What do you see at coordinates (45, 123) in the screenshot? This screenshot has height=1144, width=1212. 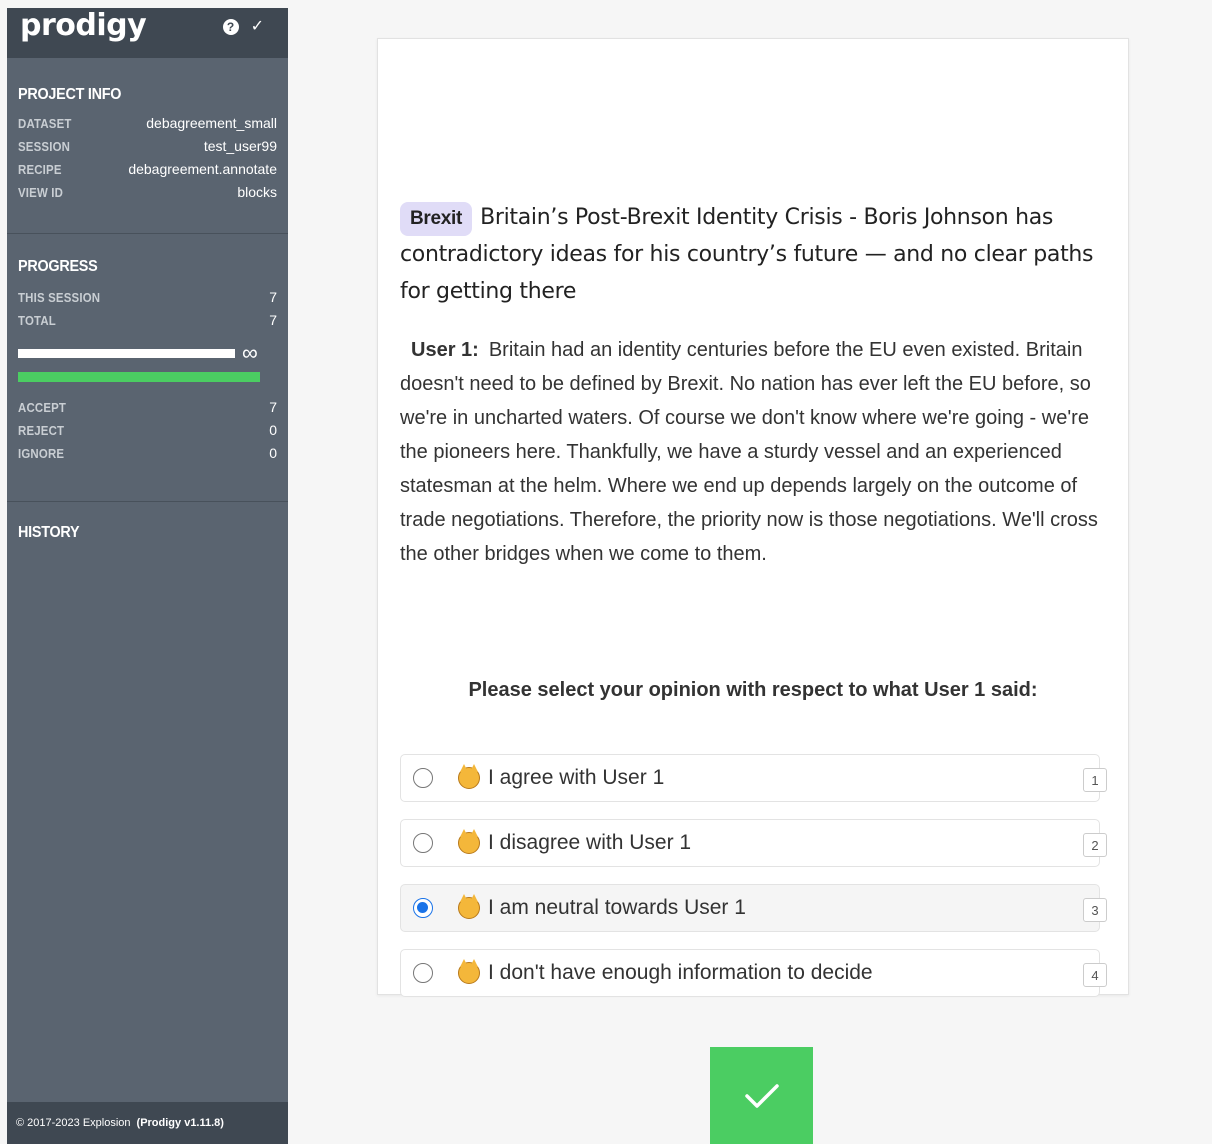 I see `info-key: DATASET` at bounding box center [45, 123].